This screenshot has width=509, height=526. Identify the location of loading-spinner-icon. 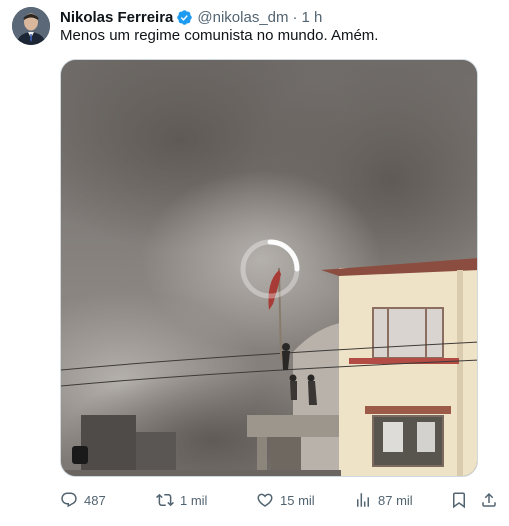
(270, 269).